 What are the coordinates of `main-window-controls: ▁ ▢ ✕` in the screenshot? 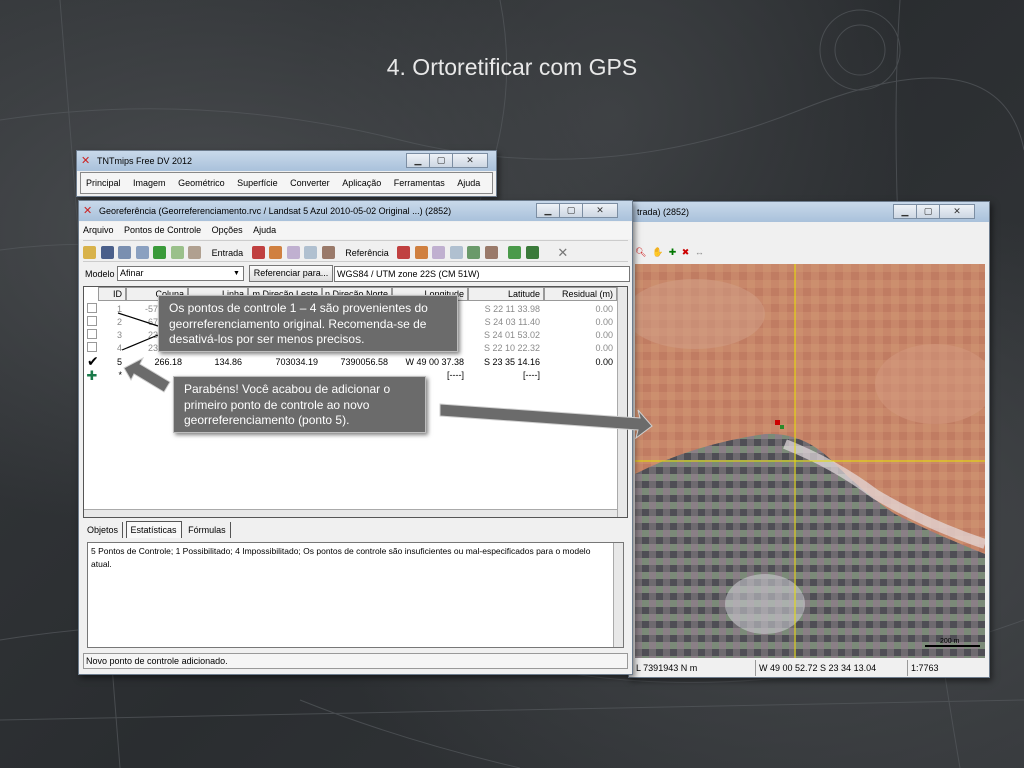 It's located at (447, 160).